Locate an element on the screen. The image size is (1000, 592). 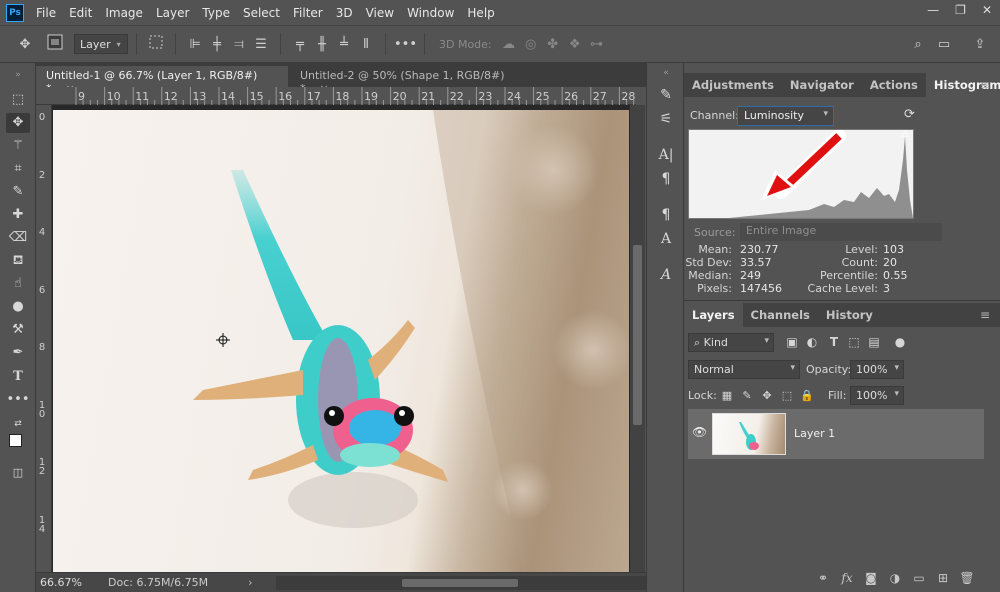
layer-row: 👁 Layer 1 is located at coordinates (836, 434).